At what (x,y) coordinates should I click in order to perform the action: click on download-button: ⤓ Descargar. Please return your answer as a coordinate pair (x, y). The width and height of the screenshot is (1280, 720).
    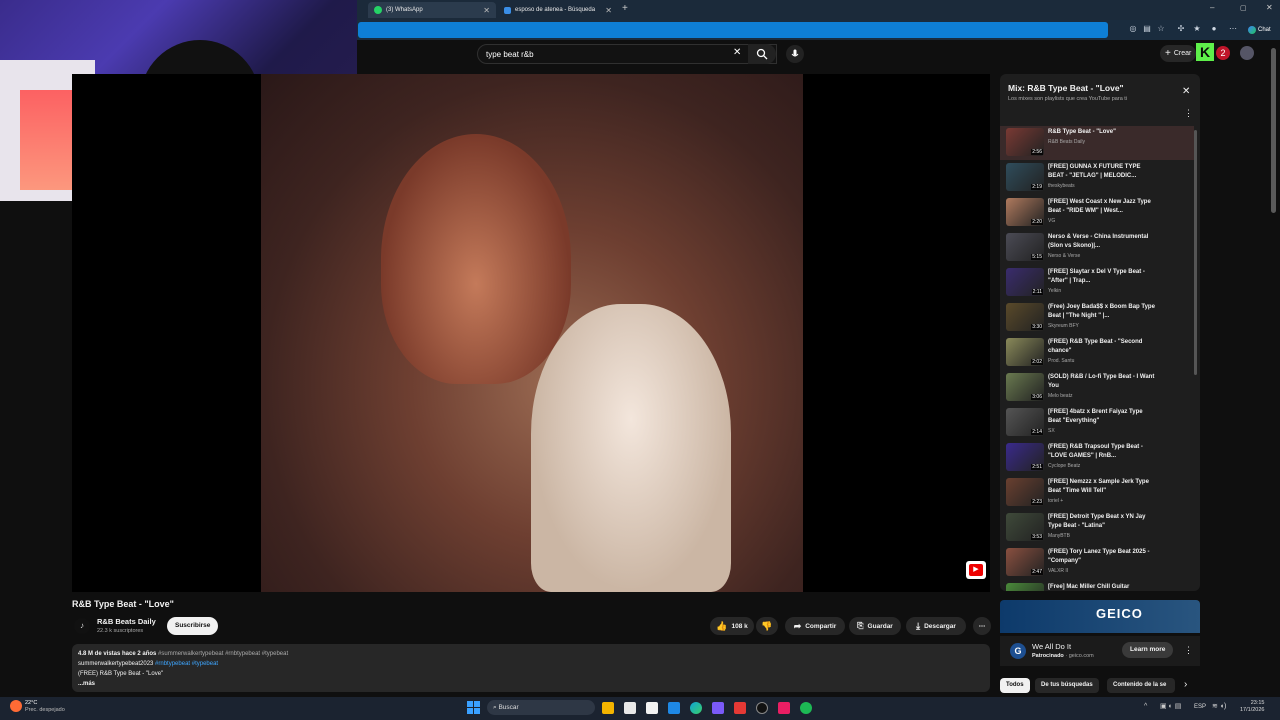
    Looking at the image, I should click on (936, 626).